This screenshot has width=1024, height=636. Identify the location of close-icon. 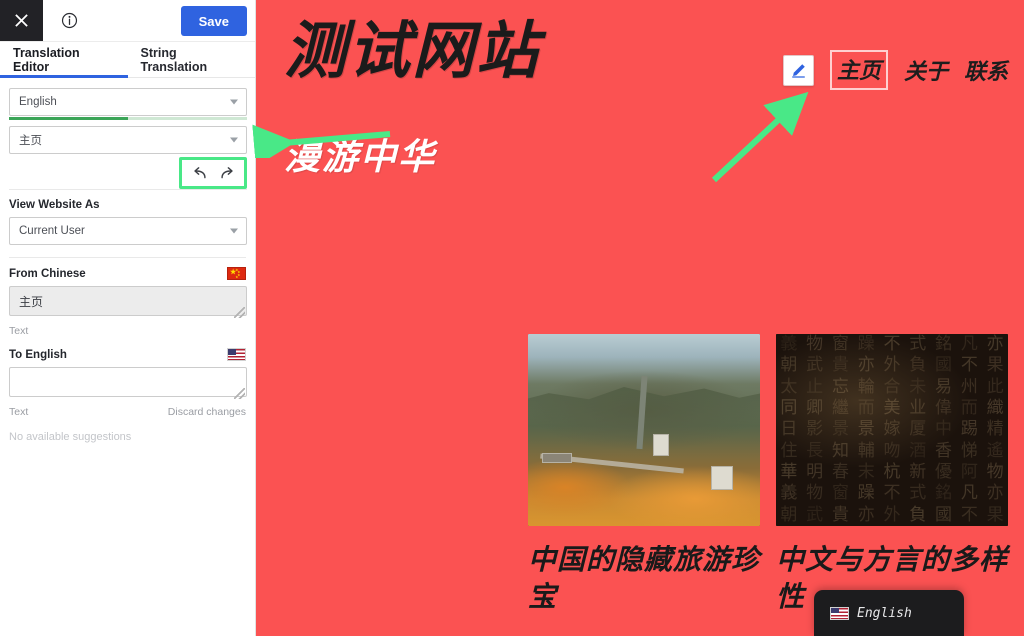
(21, 20).